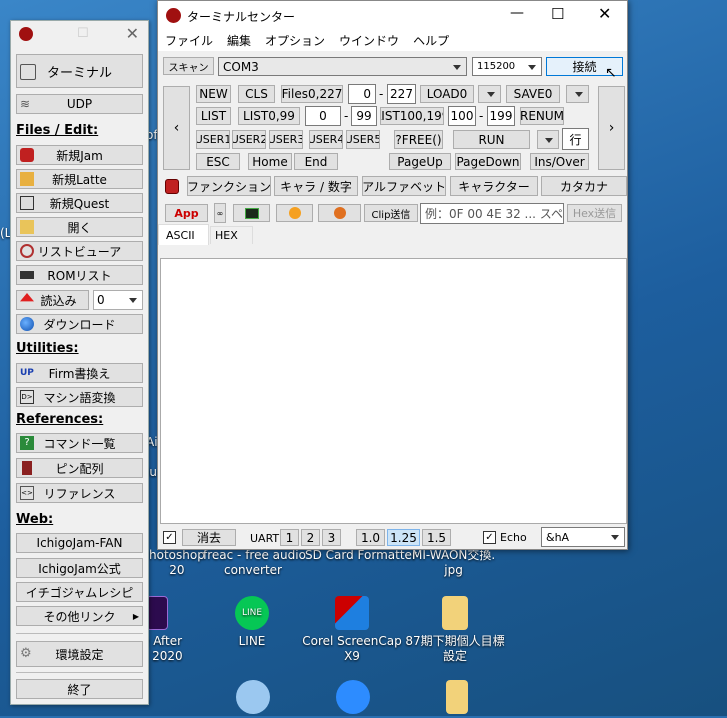  Describe the element at coordinates (548, 139) in the screenshot. I see `run-dropdown` at that location.